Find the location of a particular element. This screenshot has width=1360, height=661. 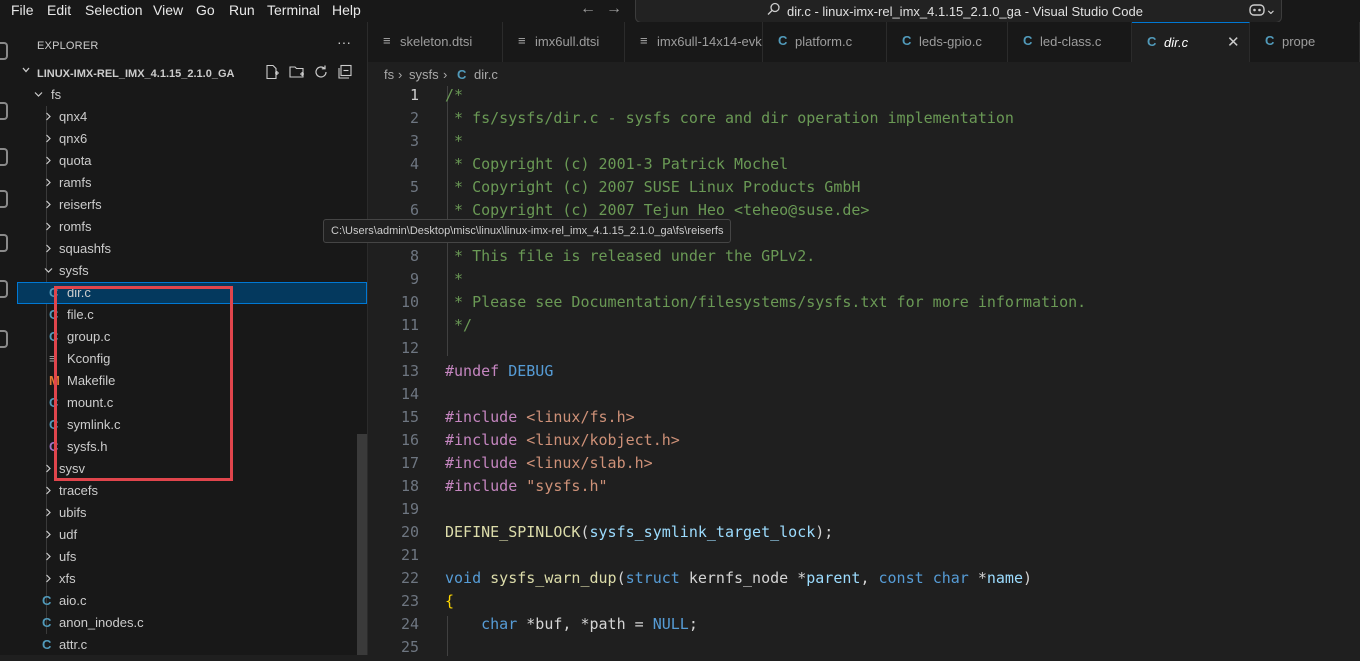

code-line: 25 is located at coordinates (864, 649).